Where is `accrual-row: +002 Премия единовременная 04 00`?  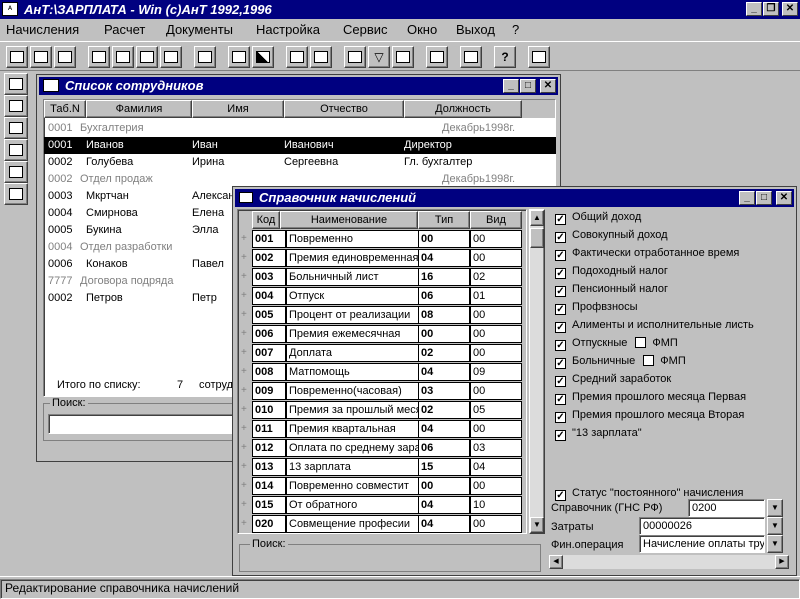
accrual-row: +002 Премия единовременная 04 00 is located at coordinates (383, 258).